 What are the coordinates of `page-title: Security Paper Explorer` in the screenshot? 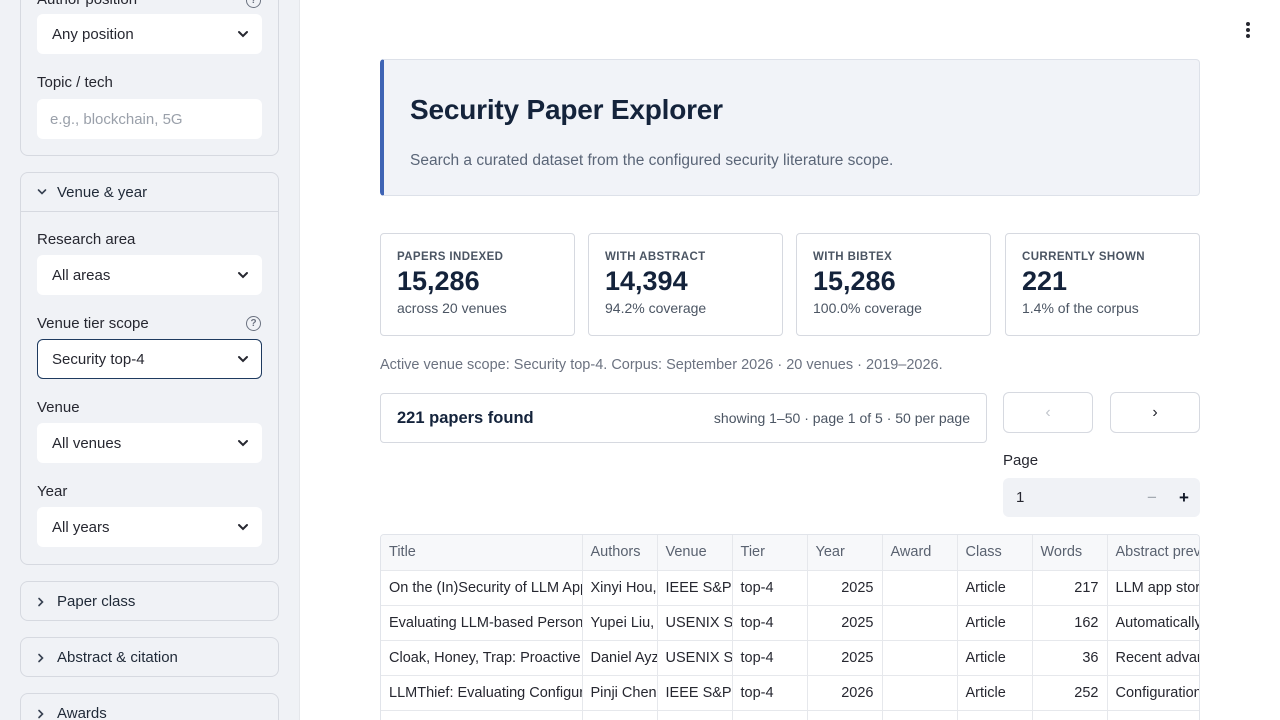 It's located at (566, 109).